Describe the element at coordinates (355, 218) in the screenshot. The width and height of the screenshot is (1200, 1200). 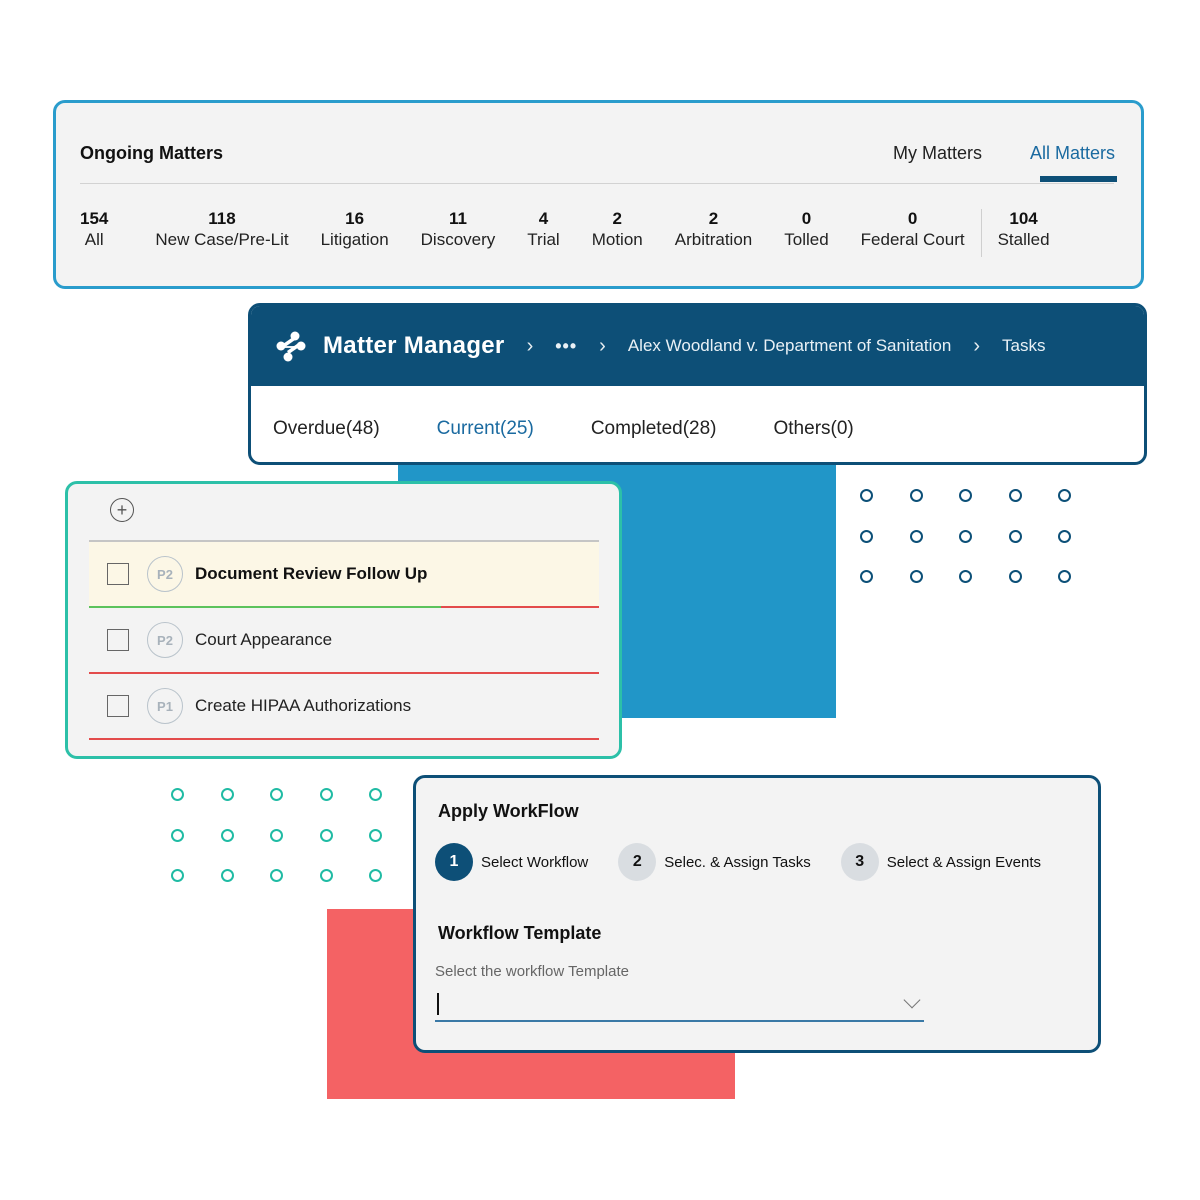
I see `stat-count: 16` at that location.